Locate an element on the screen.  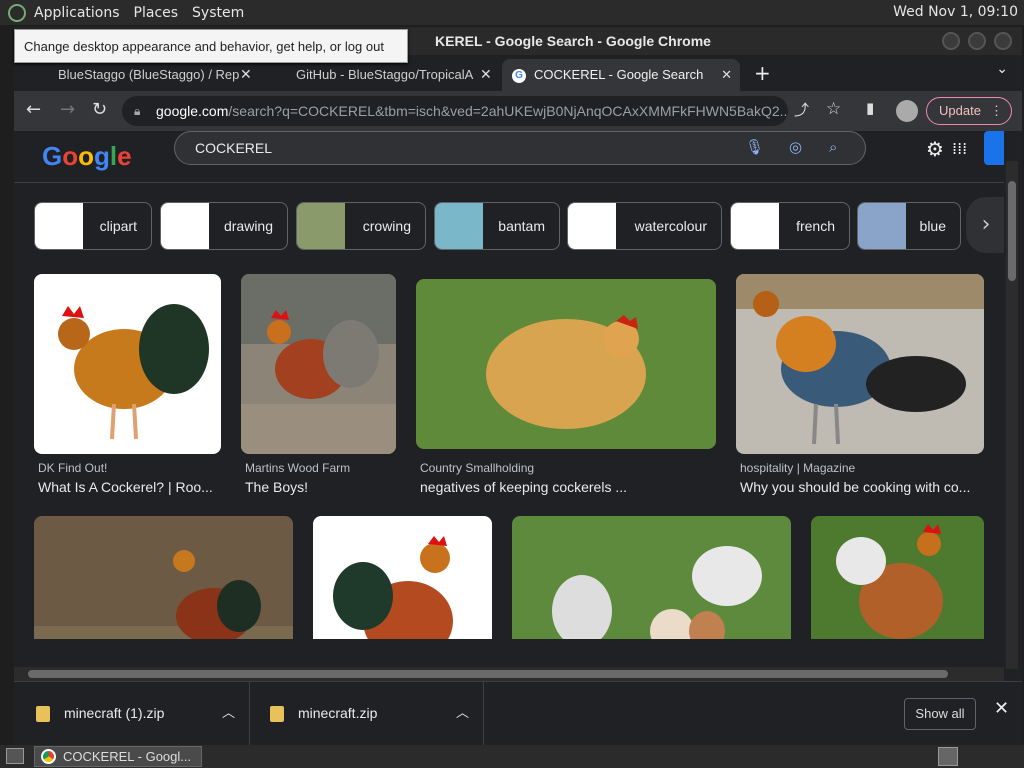
lock-icon: 🔒︎ is located at coordinates (137, 111).